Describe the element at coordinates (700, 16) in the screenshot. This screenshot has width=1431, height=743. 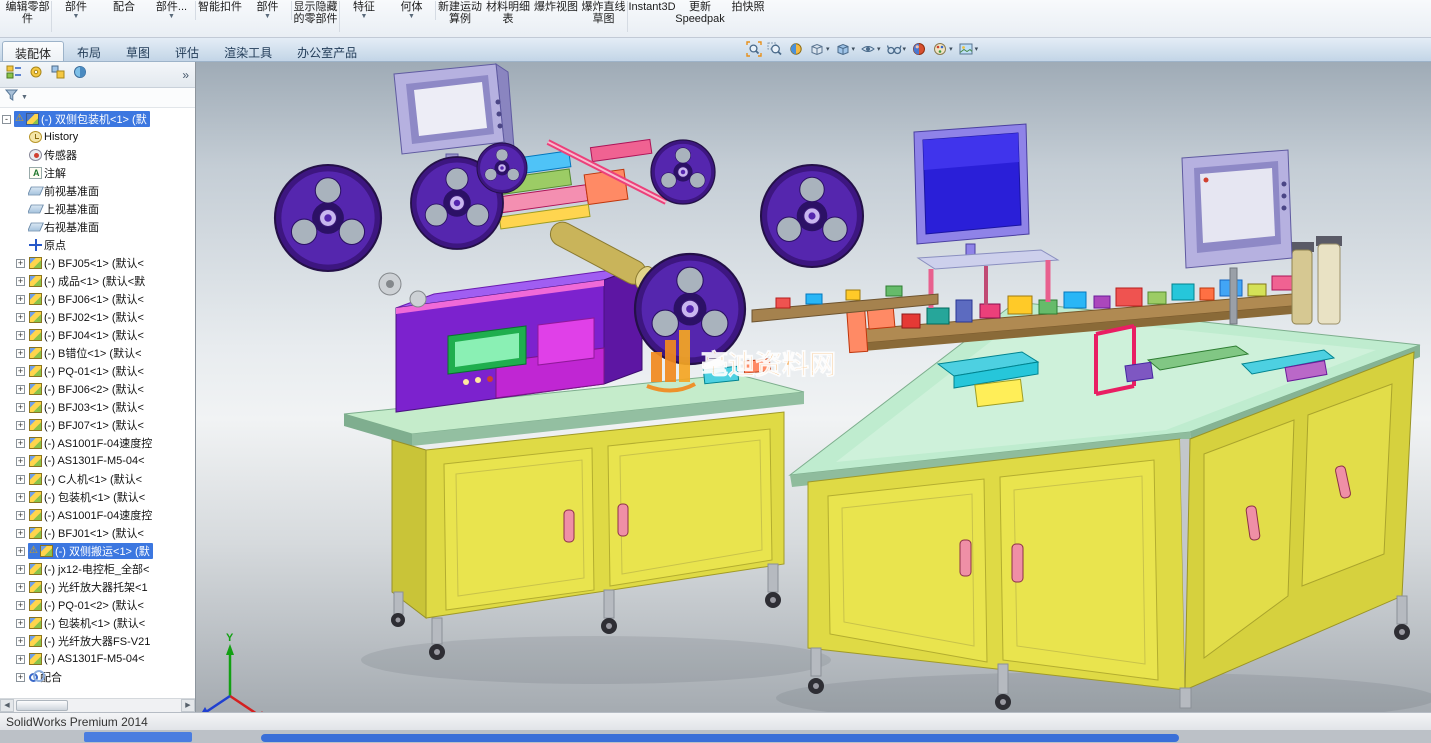
I see `toolbar-button: 更新Speedpak ▼` at that location.